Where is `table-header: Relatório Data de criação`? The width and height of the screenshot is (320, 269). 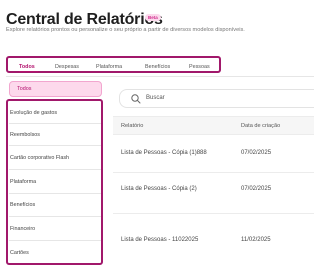 table-header: Relatório Data de criação is located at coordinates (213, 125).